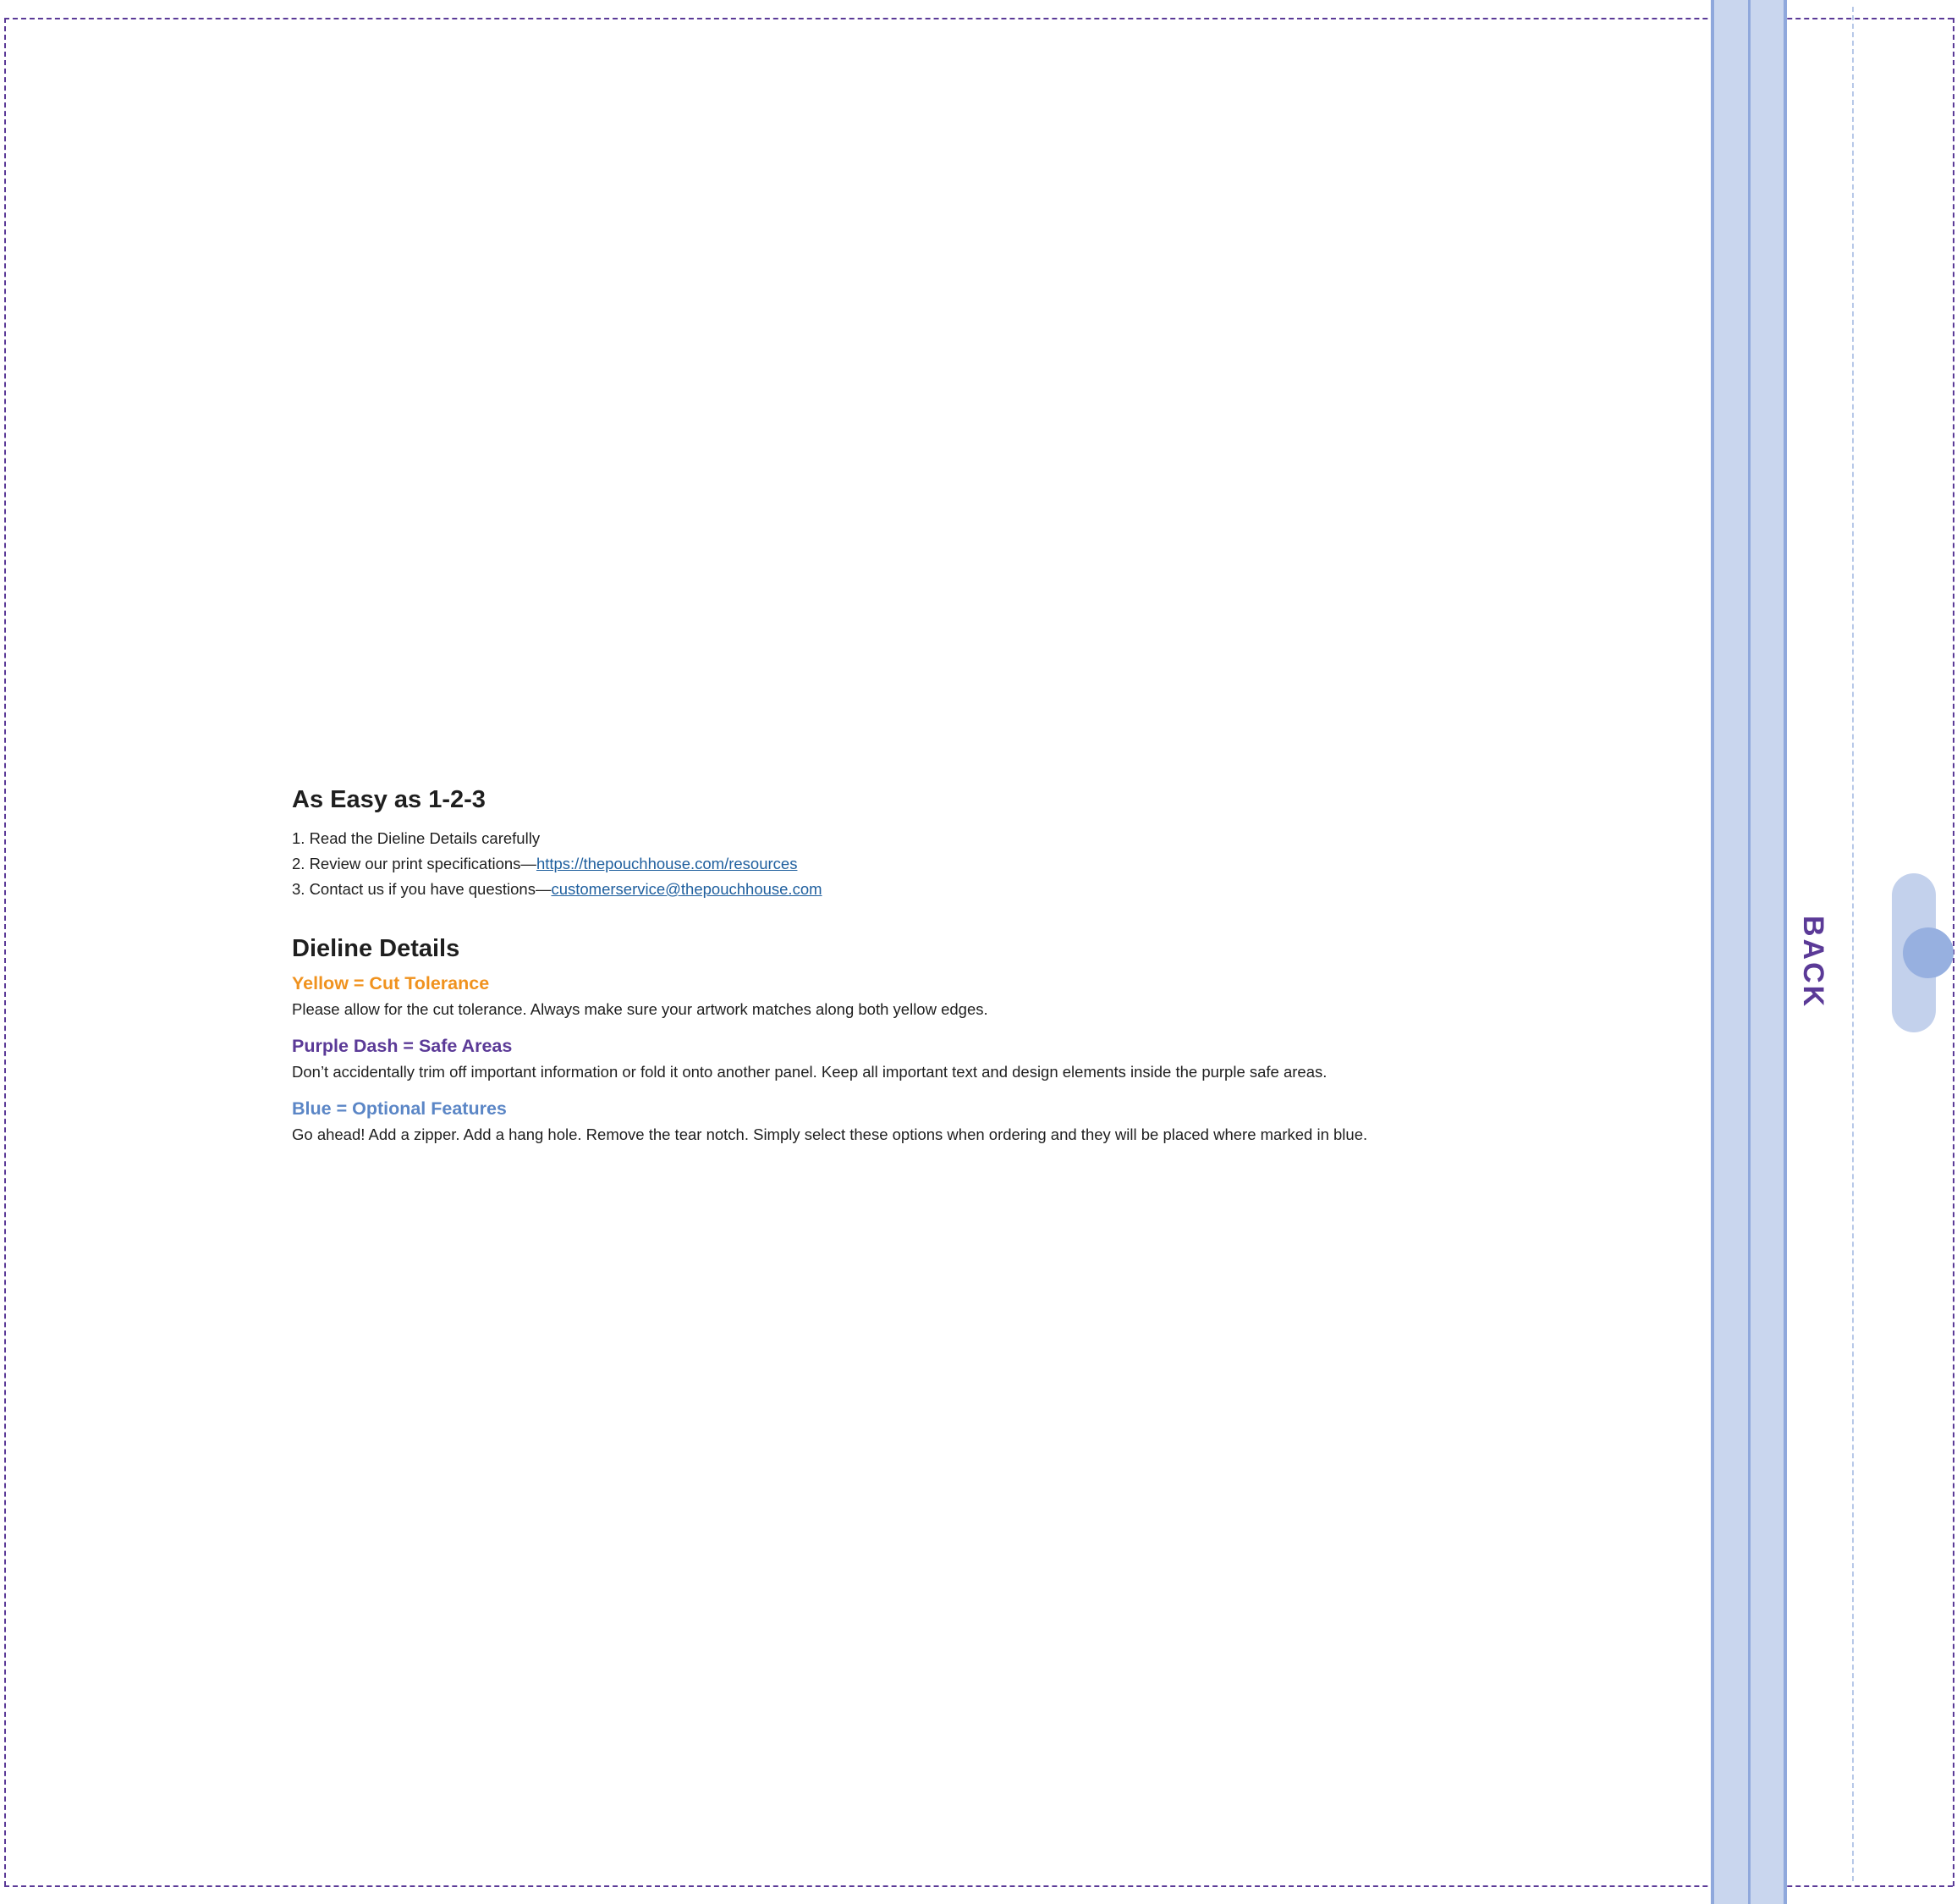  Describe the element at coordinates (391, 983) in the screenshot. I see `cut-tolerance-title: Yellow = Cut Tolerance` at that location.